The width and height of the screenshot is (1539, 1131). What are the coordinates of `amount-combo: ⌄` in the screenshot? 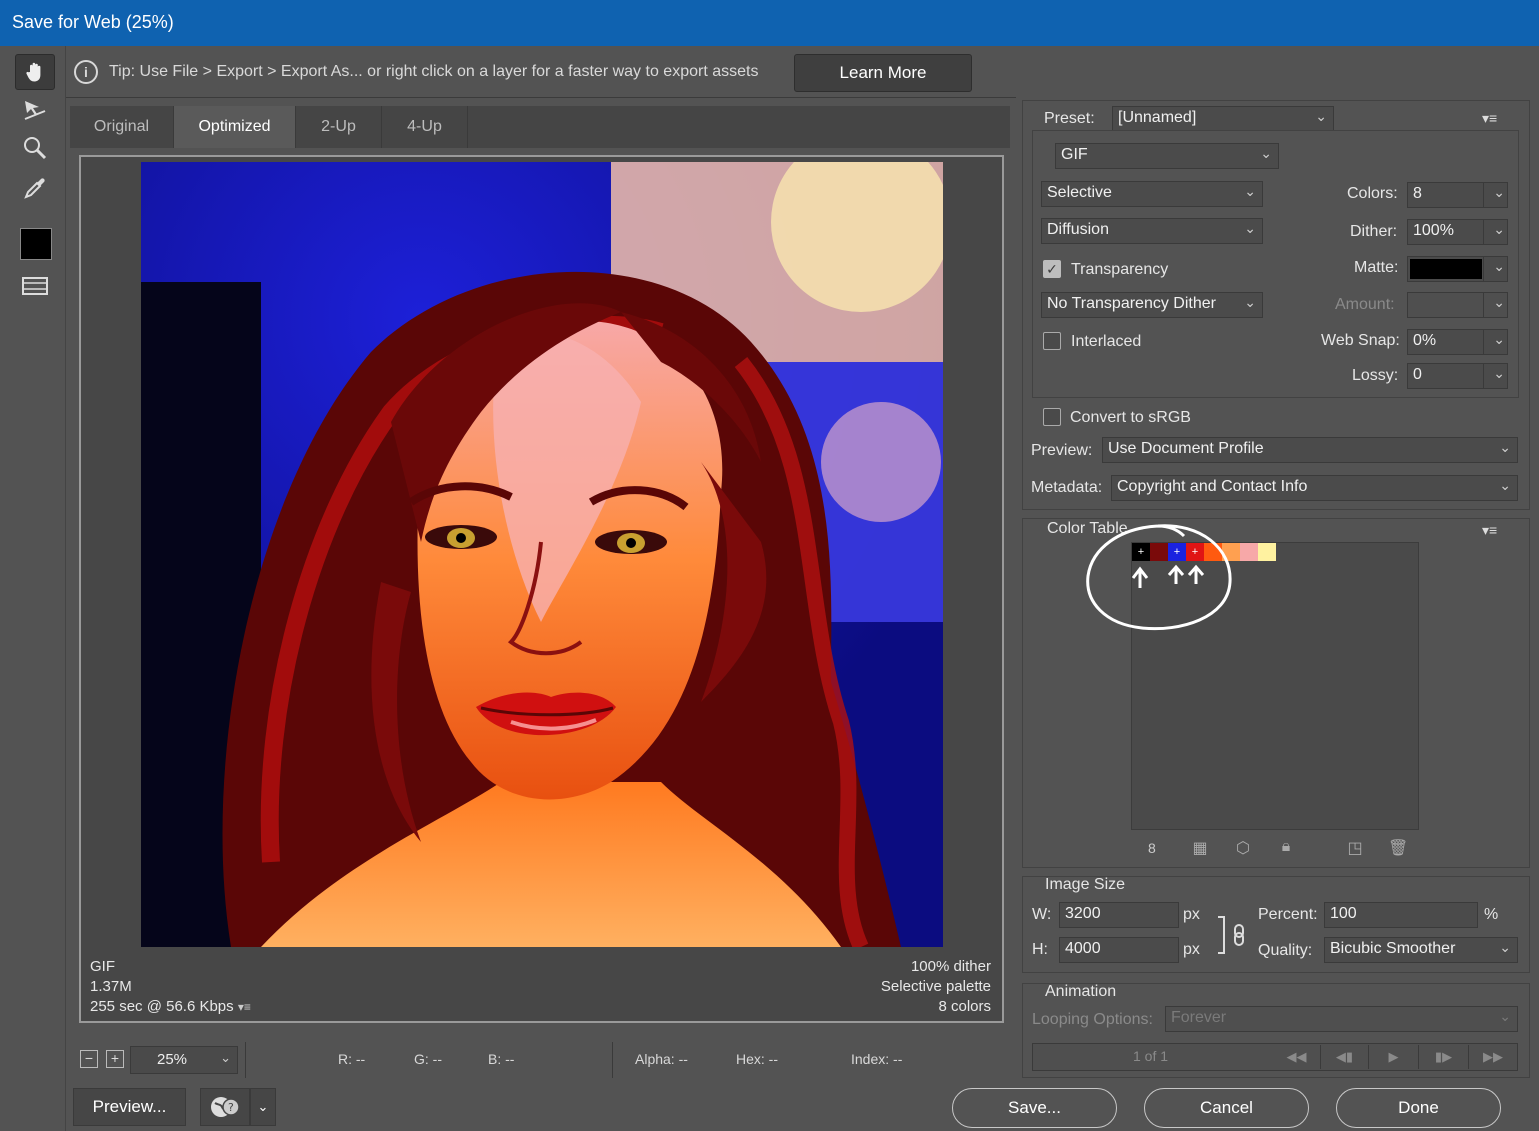 It's located at (1457, 305).